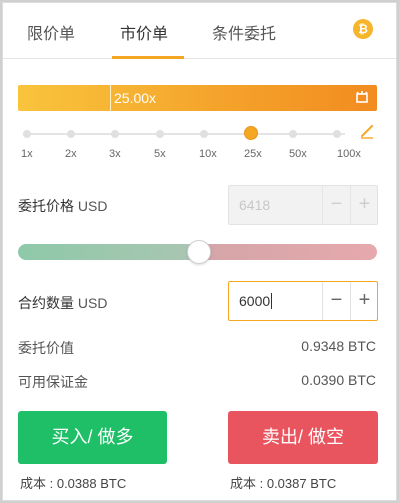 This screenshot has width=399, height=503. What do you see at coordinates (303, 205) in the screenshot?
I see `order-price-field: 6418 − +` at bounding box center [303, 205].